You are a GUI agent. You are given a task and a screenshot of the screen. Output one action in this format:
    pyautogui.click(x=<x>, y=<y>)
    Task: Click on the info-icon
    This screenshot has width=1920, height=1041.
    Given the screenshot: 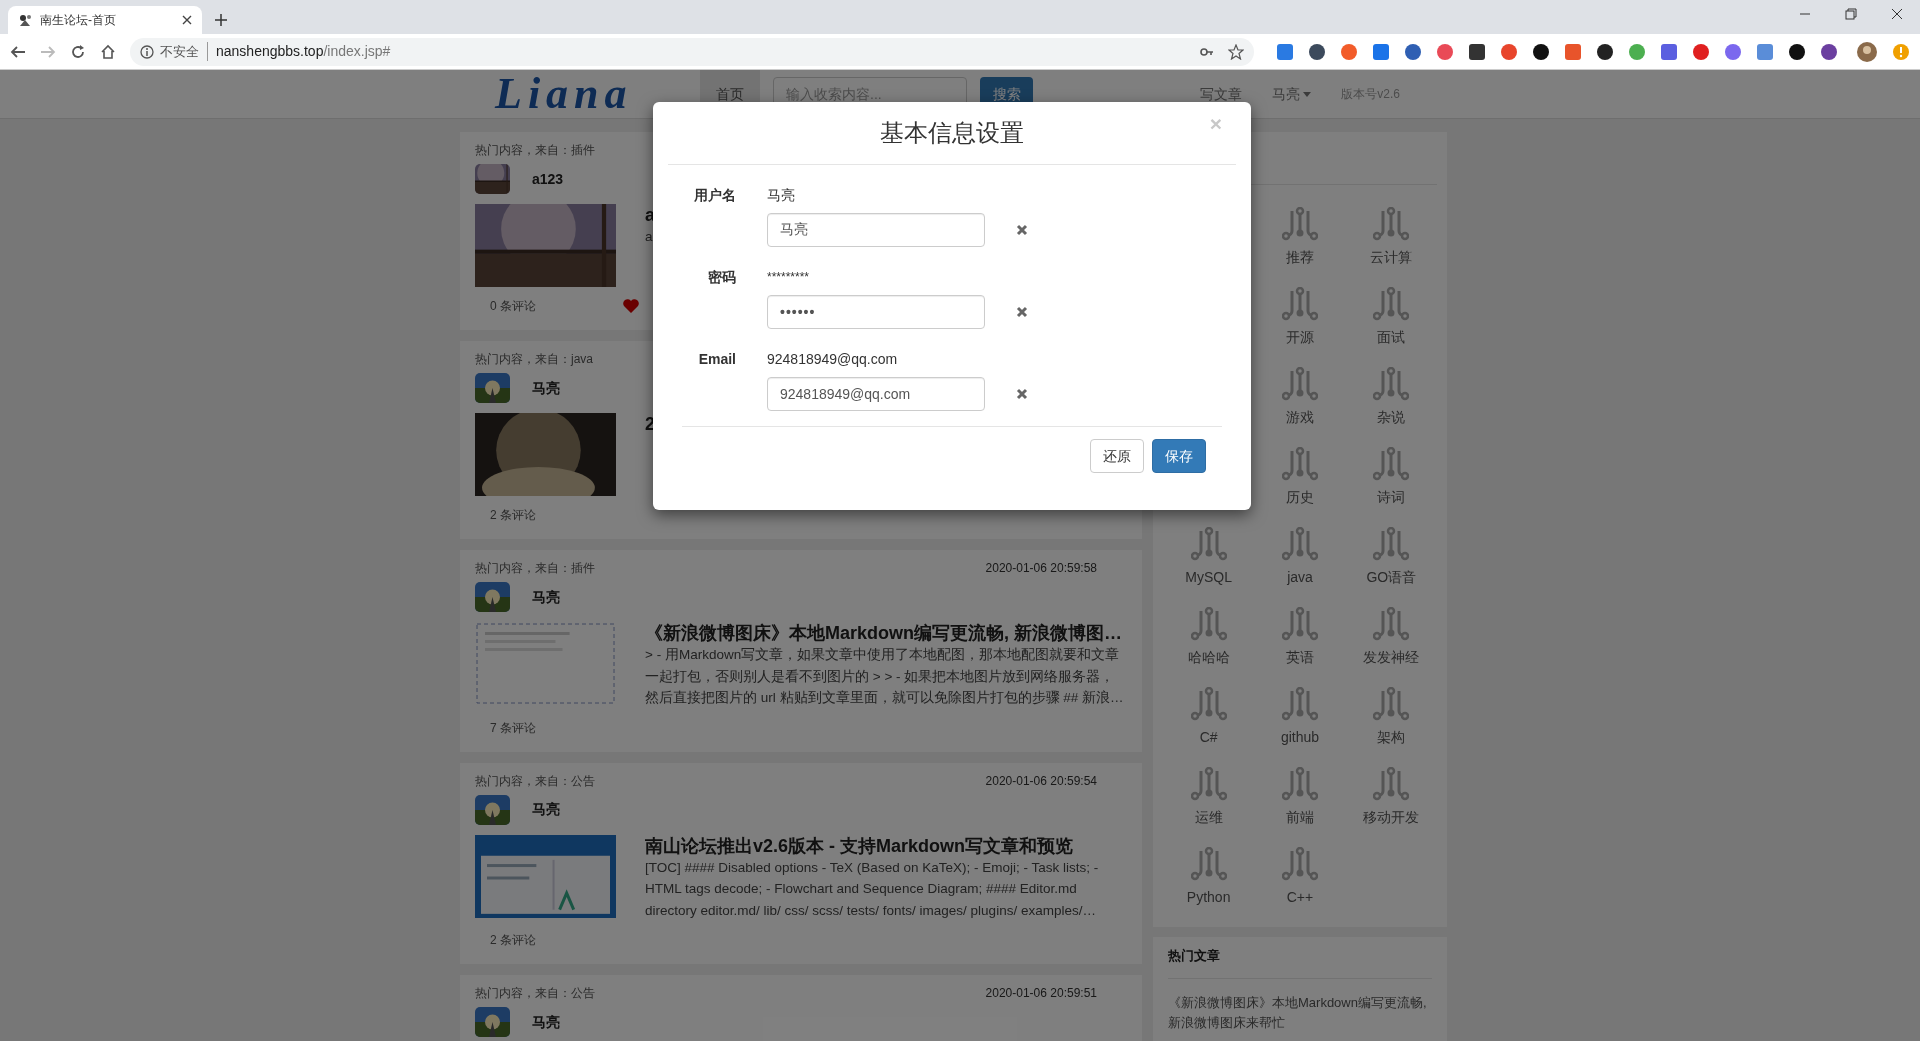 What is the action you would take?
    pyautogui.click(x=147, y=51)
    